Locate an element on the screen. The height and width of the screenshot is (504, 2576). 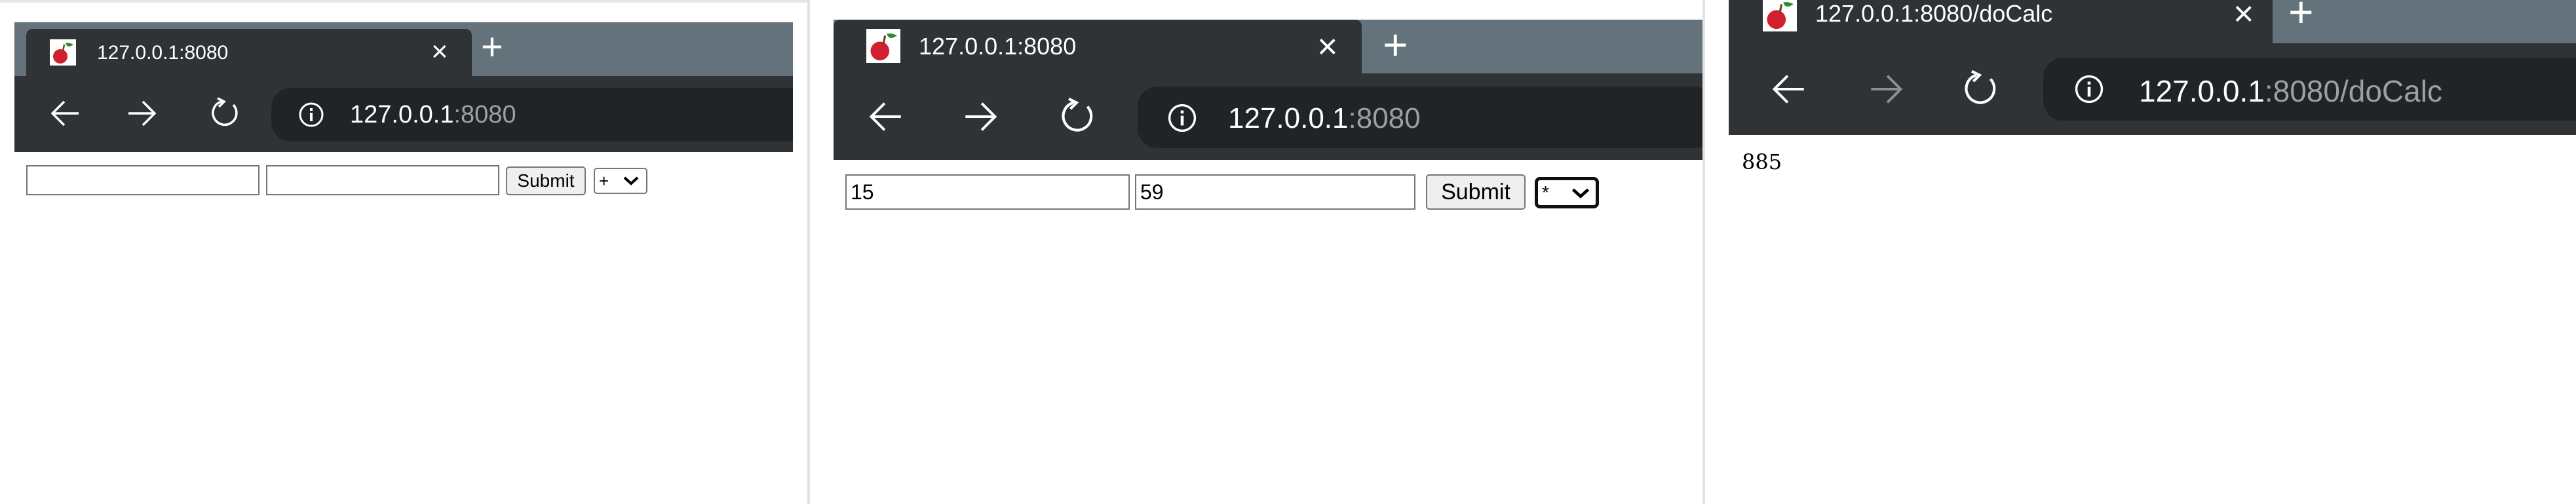
address-url: 127.0.0.1:8080/doCalc is located at coordinates (2290, 91).